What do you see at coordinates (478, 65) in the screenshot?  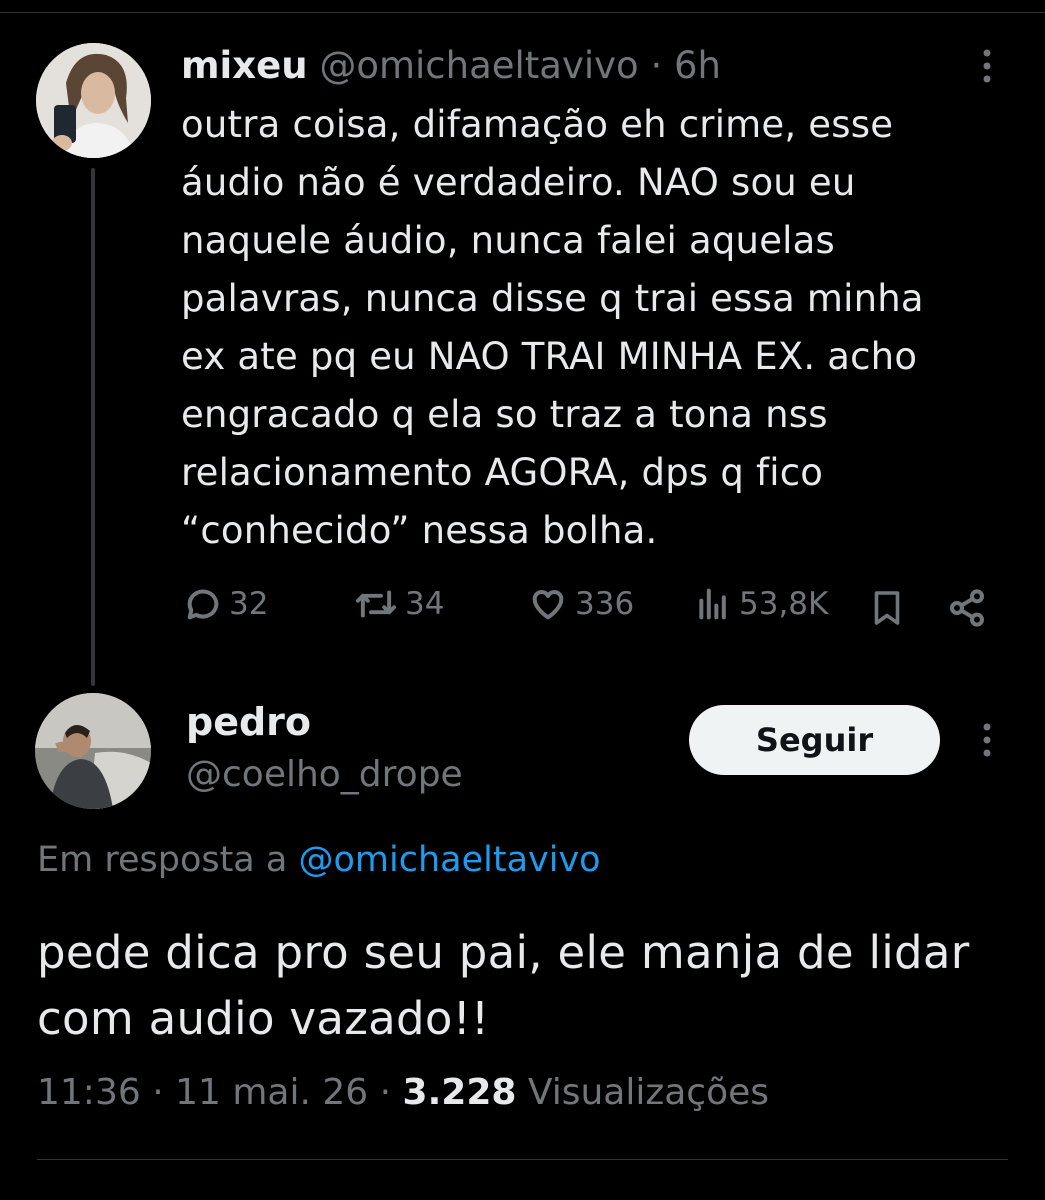 I see `handle: @omichaeltavivo` at bounding box center [478, 65].